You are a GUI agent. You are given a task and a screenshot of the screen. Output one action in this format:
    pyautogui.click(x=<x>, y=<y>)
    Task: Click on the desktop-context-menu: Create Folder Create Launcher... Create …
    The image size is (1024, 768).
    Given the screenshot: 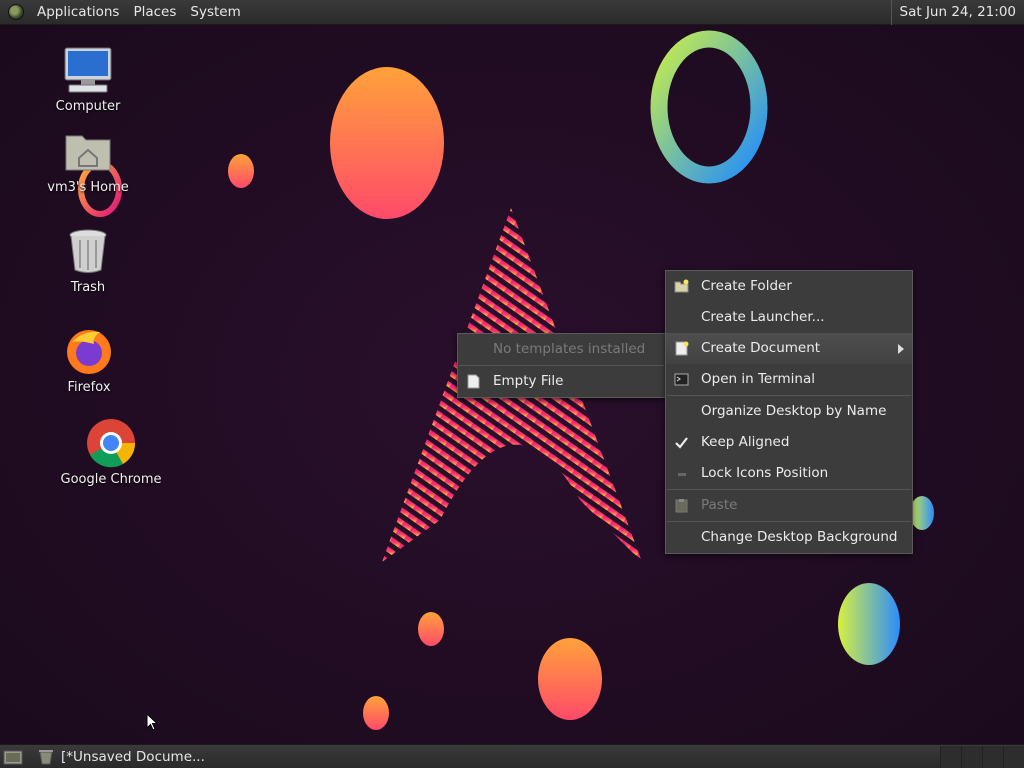 What is the action you would take?
    pyautogui.click(x=789, y=412)
    